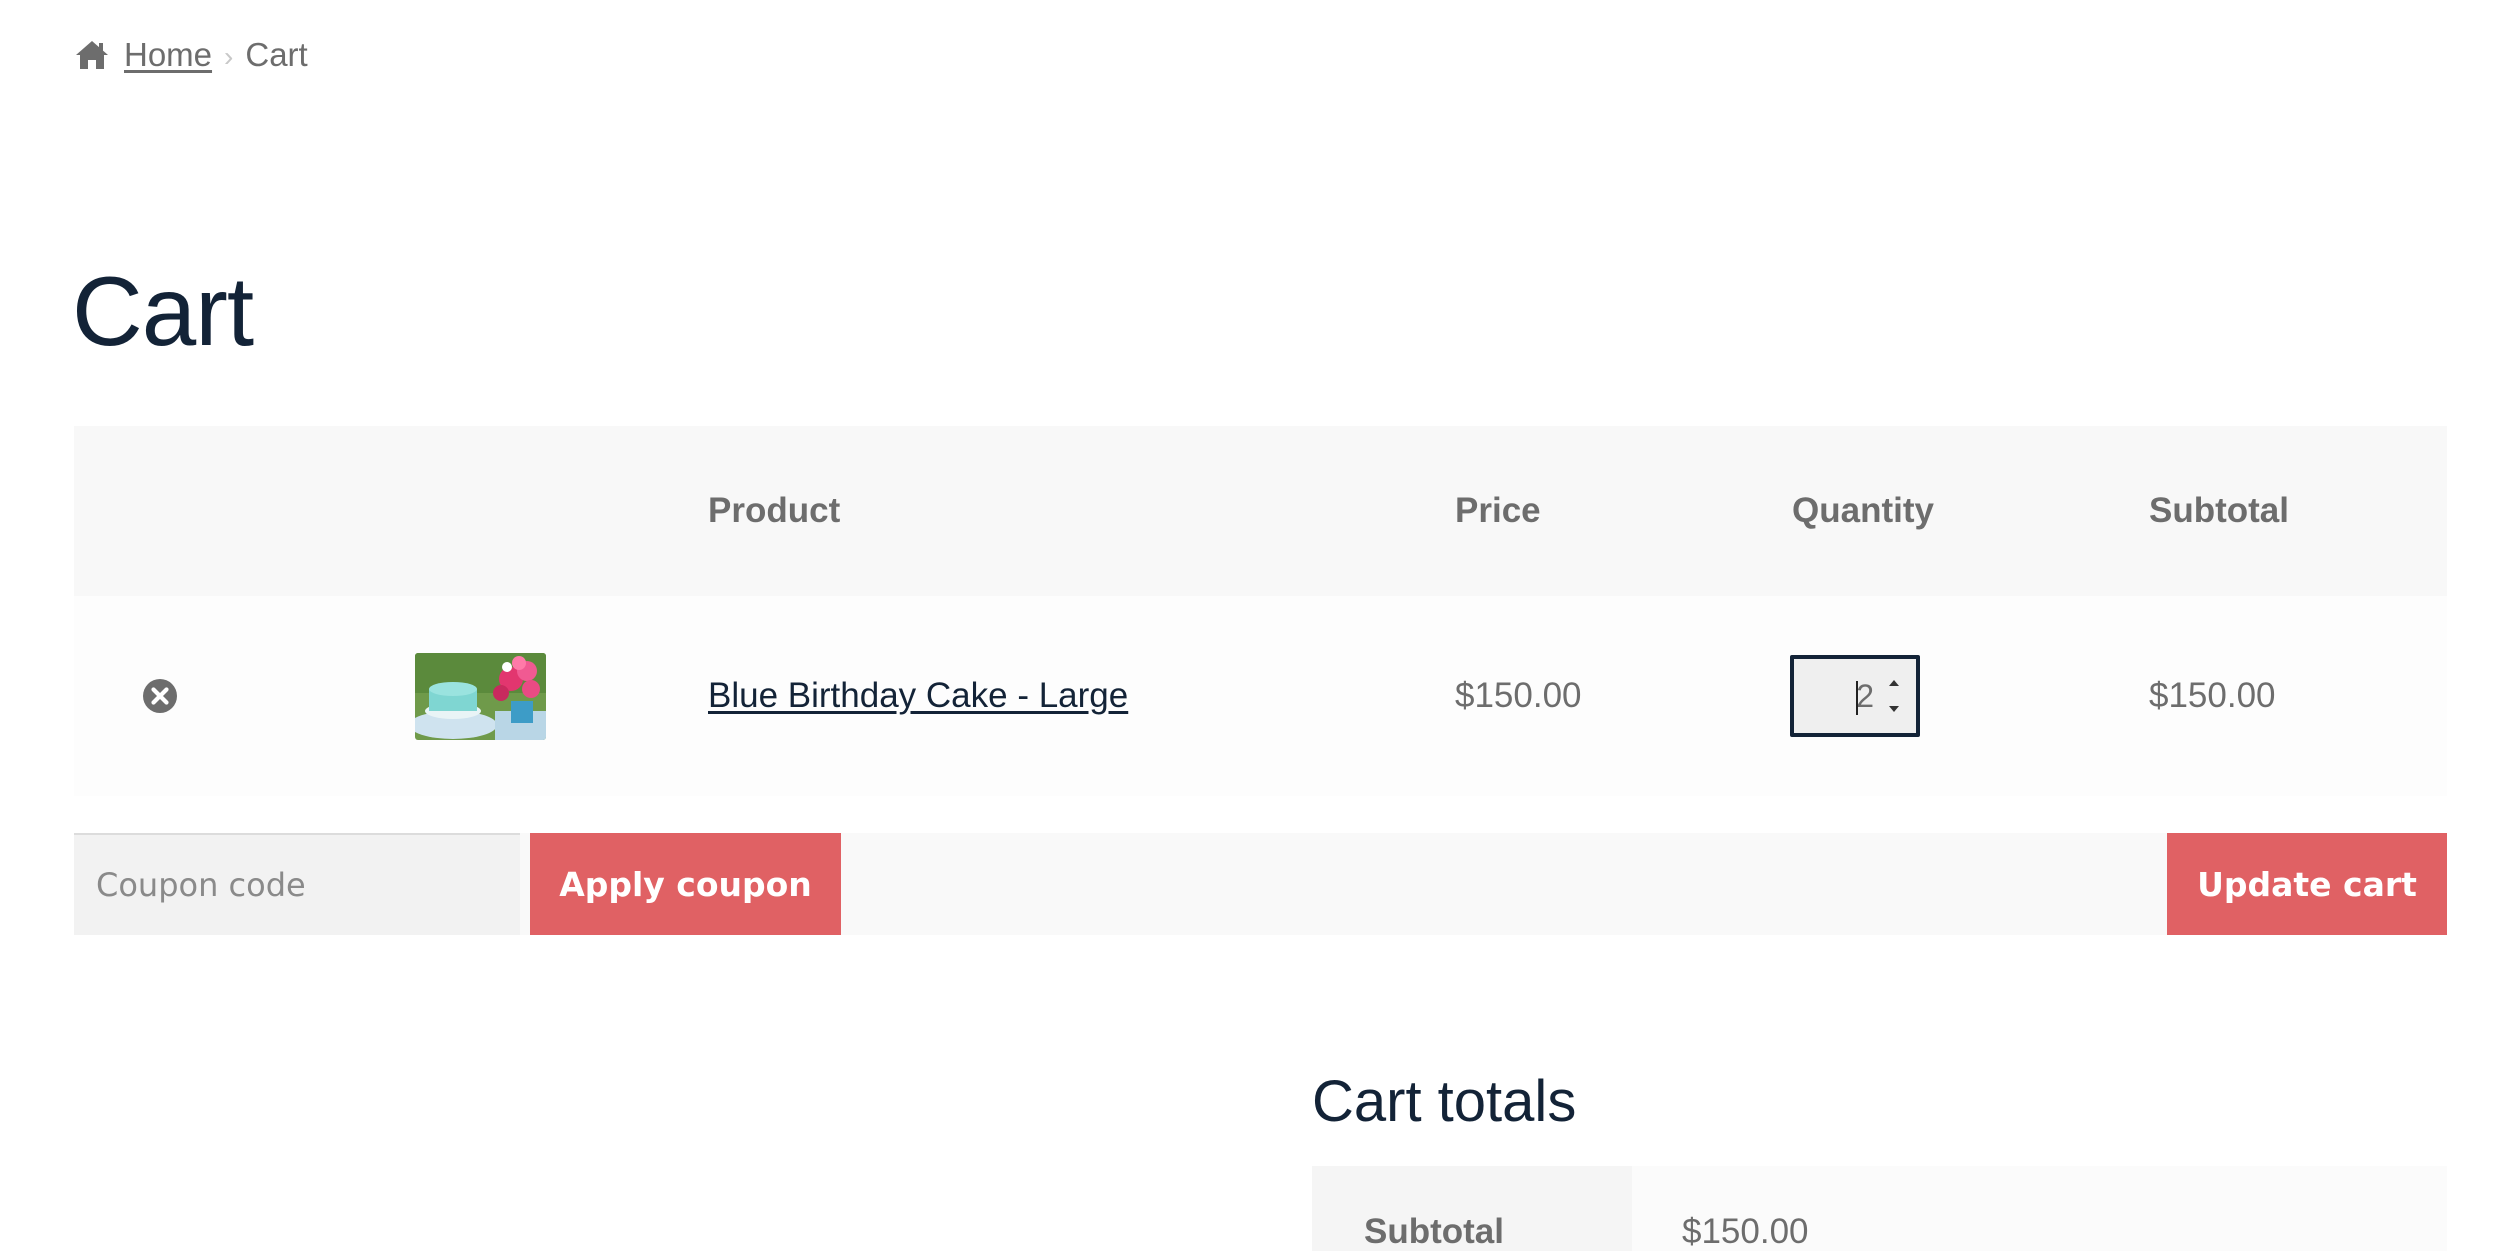 This screenshot has height=1251, width=2517. What do you see at coordinates (774, 510) in the screenshot?
I see `header-product: Product` at bounding box center [774, 510].